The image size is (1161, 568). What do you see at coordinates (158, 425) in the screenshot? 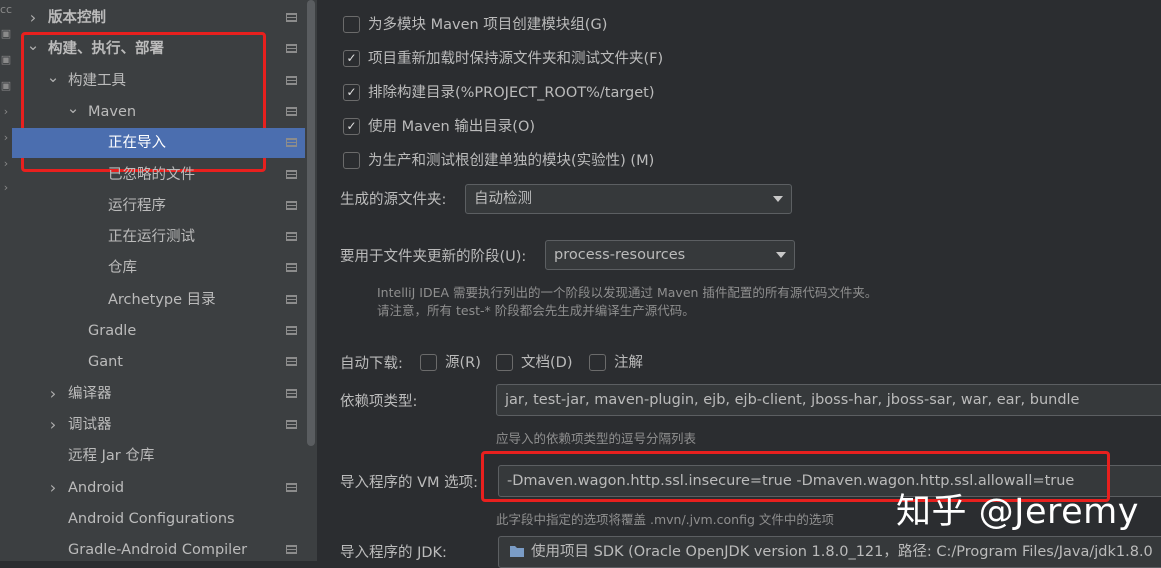
I see `tree-item-13: › 调试器` at bounding box center [158, 425].